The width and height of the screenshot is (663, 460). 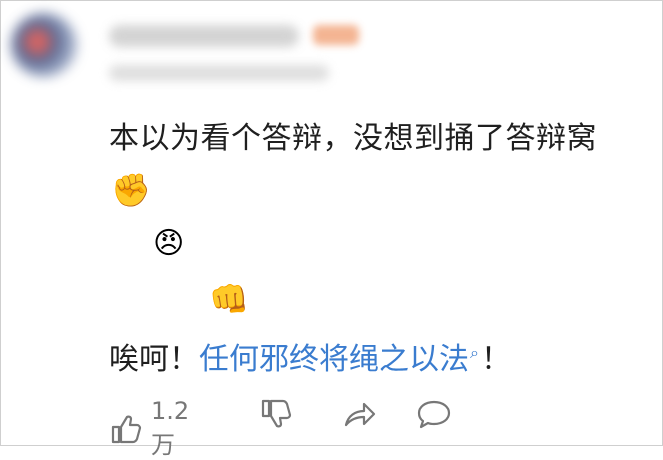 I want to click on comment-button, so click(x=434, y=414).